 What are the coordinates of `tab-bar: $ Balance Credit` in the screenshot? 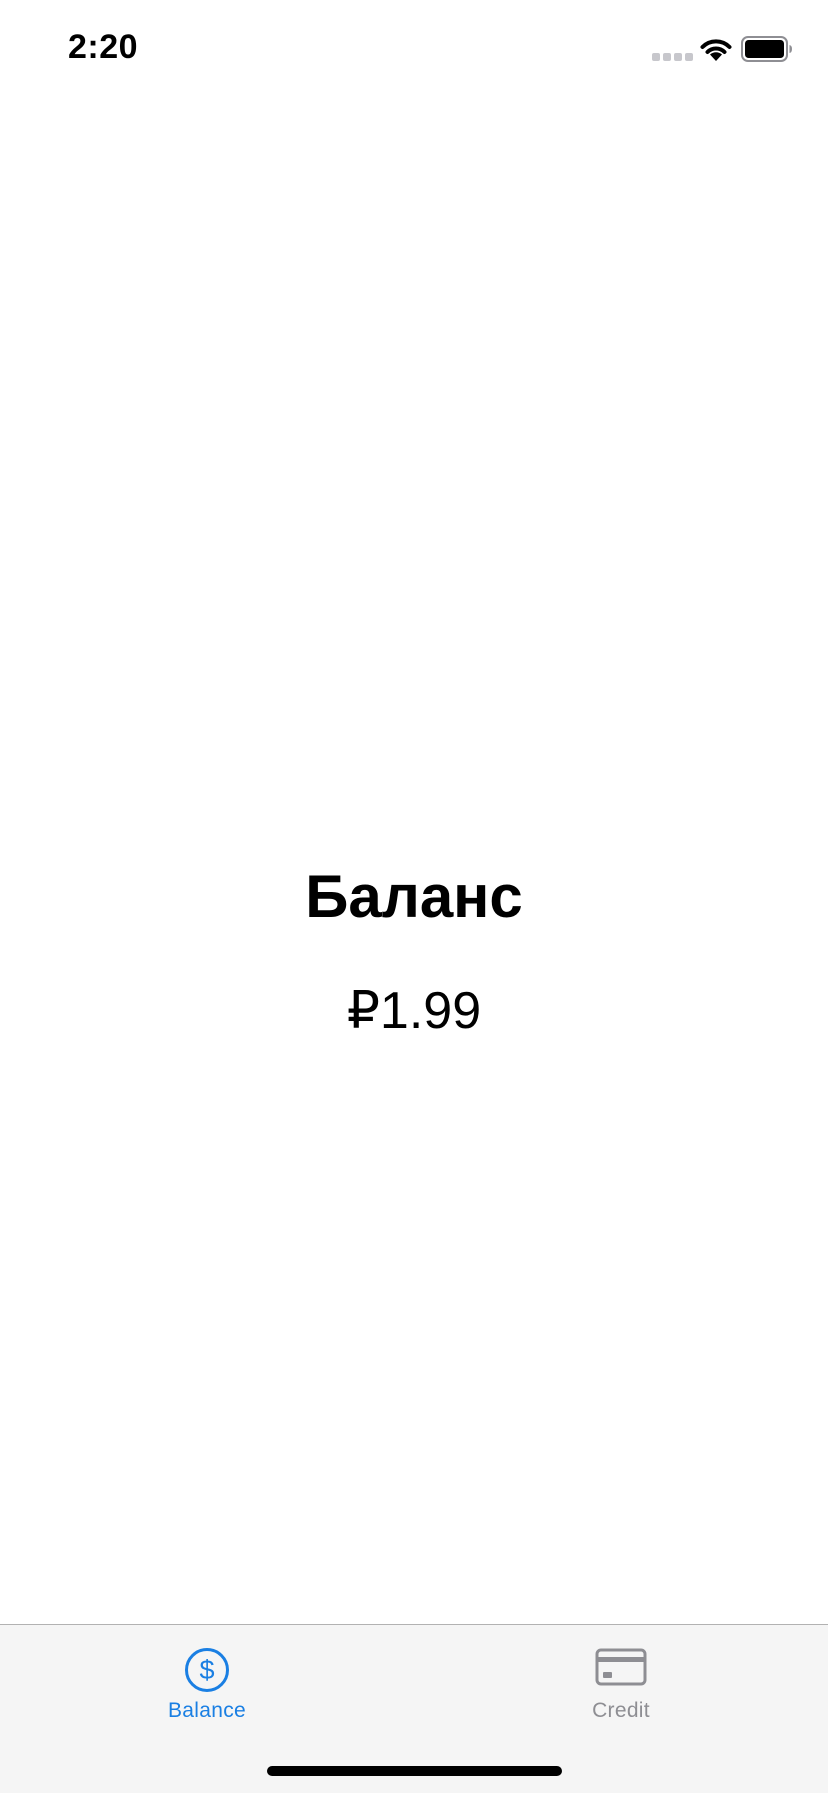 It's located at (414, 1708).